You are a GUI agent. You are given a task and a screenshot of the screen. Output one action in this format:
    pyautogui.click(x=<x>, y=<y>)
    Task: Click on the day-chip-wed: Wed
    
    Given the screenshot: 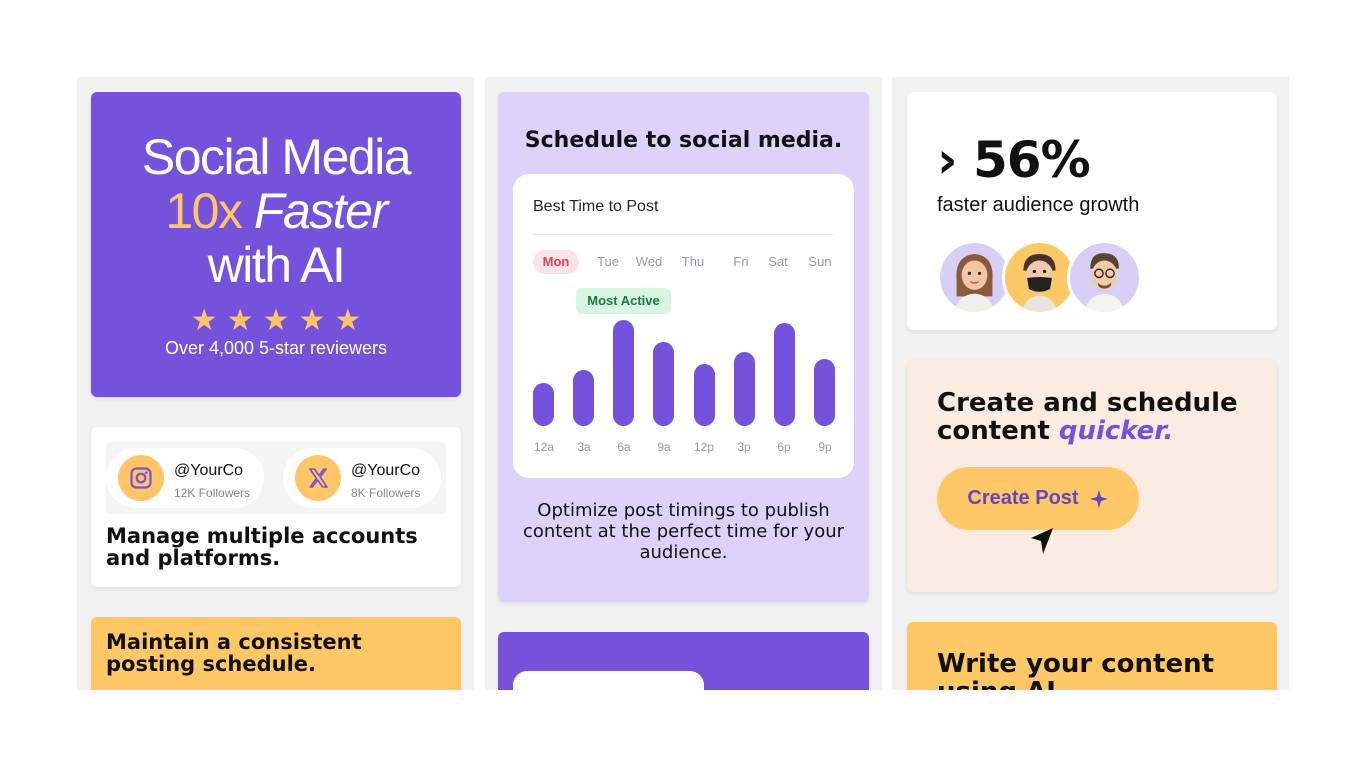 What is the action you would take?
    pyautogui.click(x=649, y=262)
    